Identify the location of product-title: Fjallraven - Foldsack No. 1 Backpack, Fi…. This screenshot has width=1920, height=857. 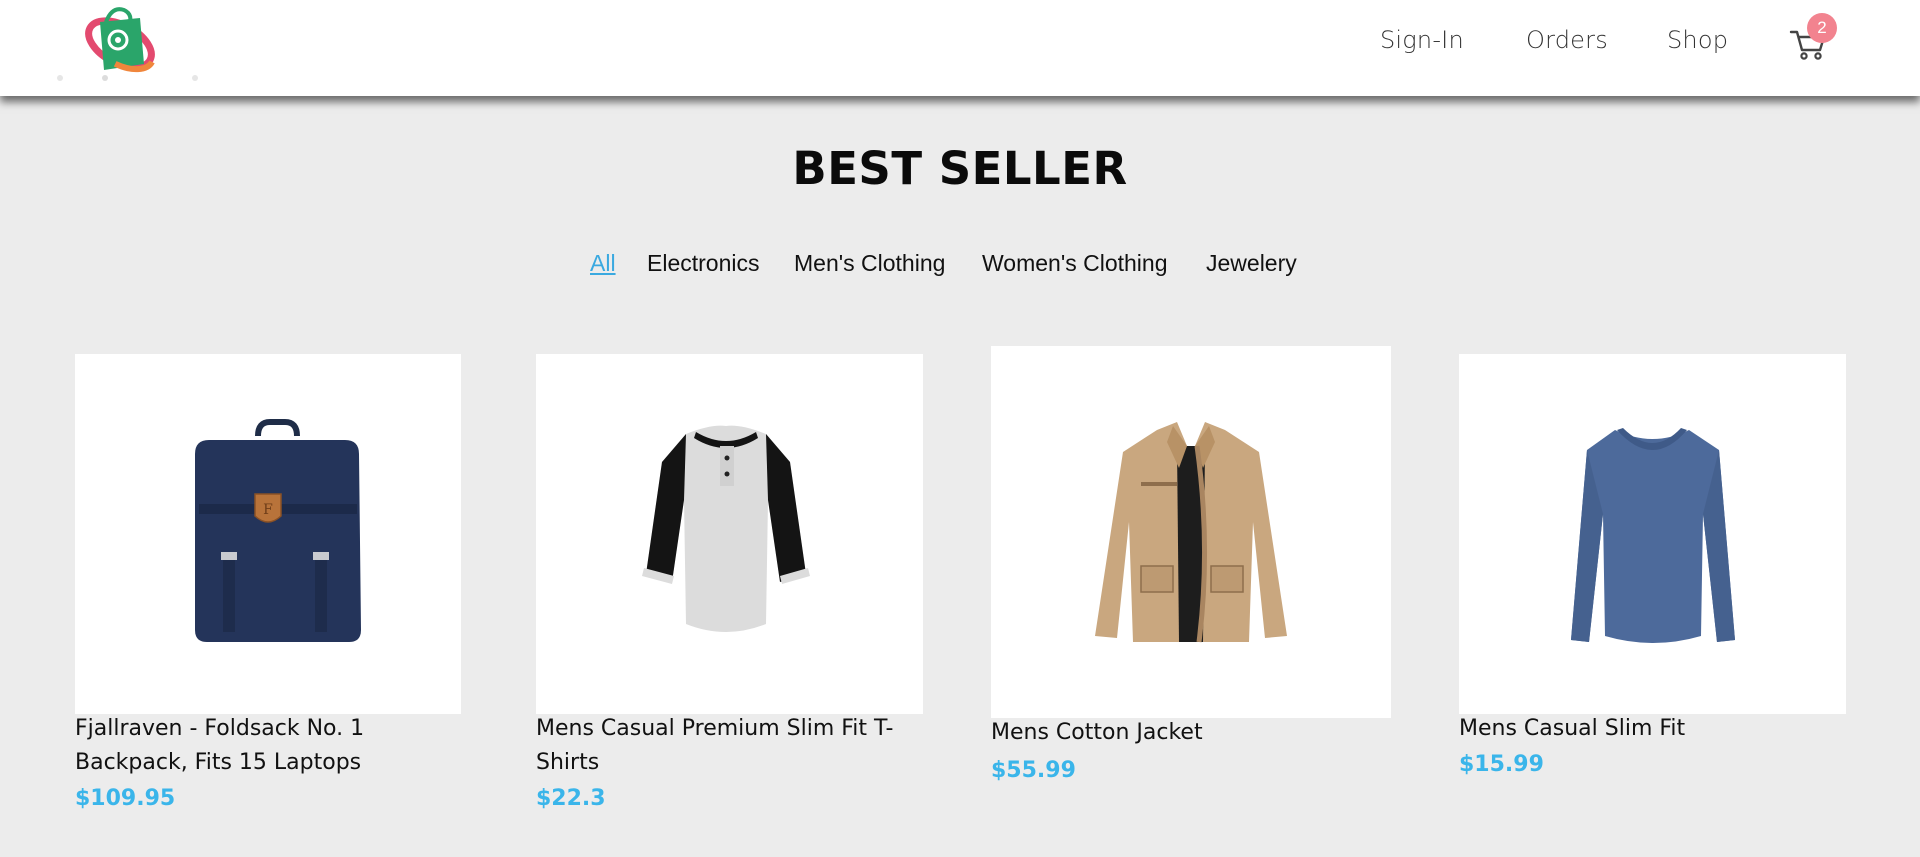
(219, 746).